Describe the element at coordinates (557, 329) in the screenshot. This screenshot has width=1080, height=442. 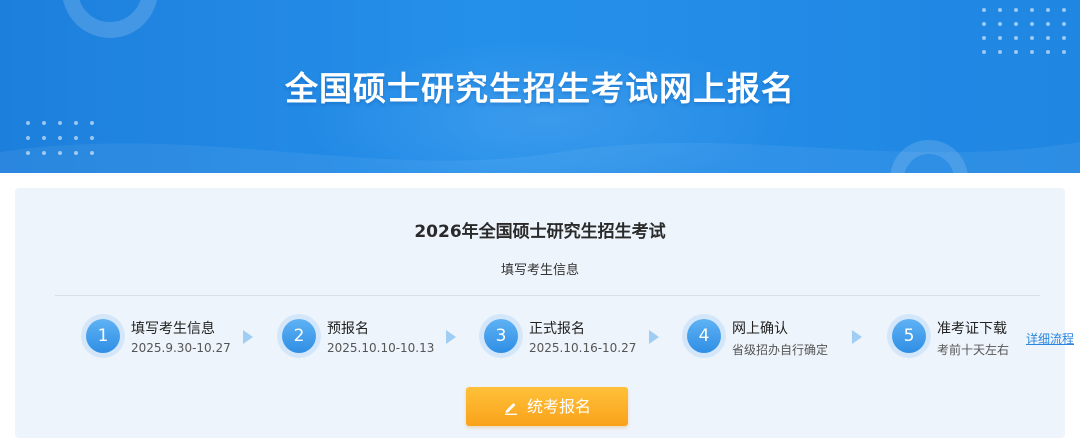
I see `step-name: 正式报名` at that location.